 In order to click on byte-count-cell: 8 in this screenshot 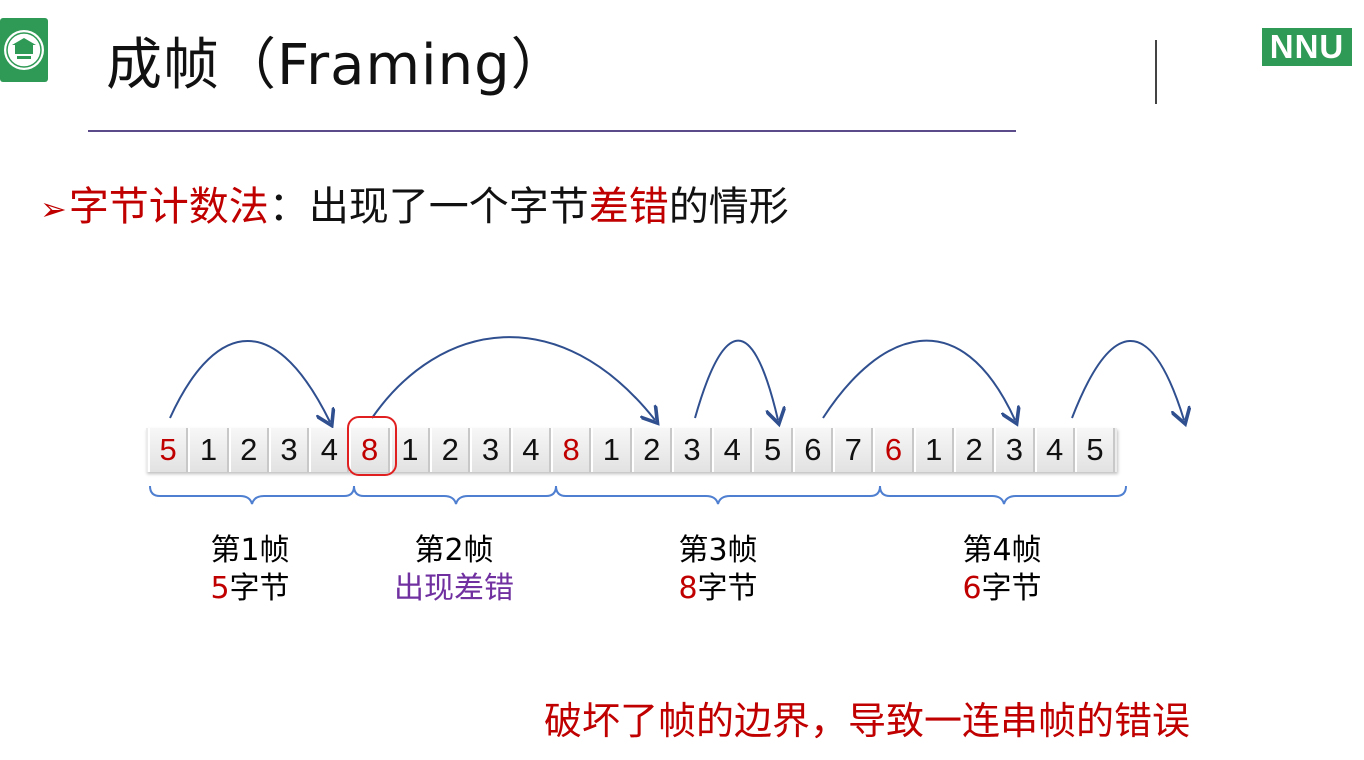, I will do `click(571, 450)`.